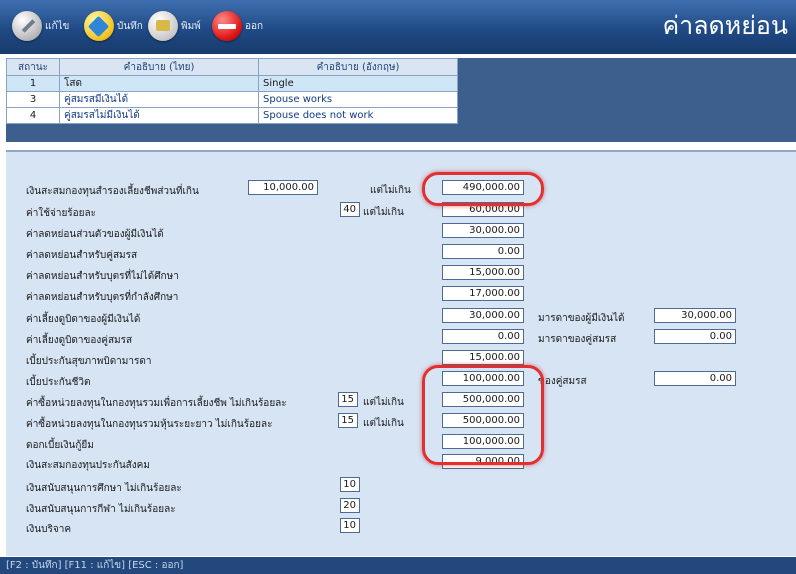 The image size is (796, 574). Describe the element at coordinates (83, 319) in the screenshot. I see `parent-self-label: ค่าเลี้ยงดูบิดาของผู้มีเงินได้` at that location.